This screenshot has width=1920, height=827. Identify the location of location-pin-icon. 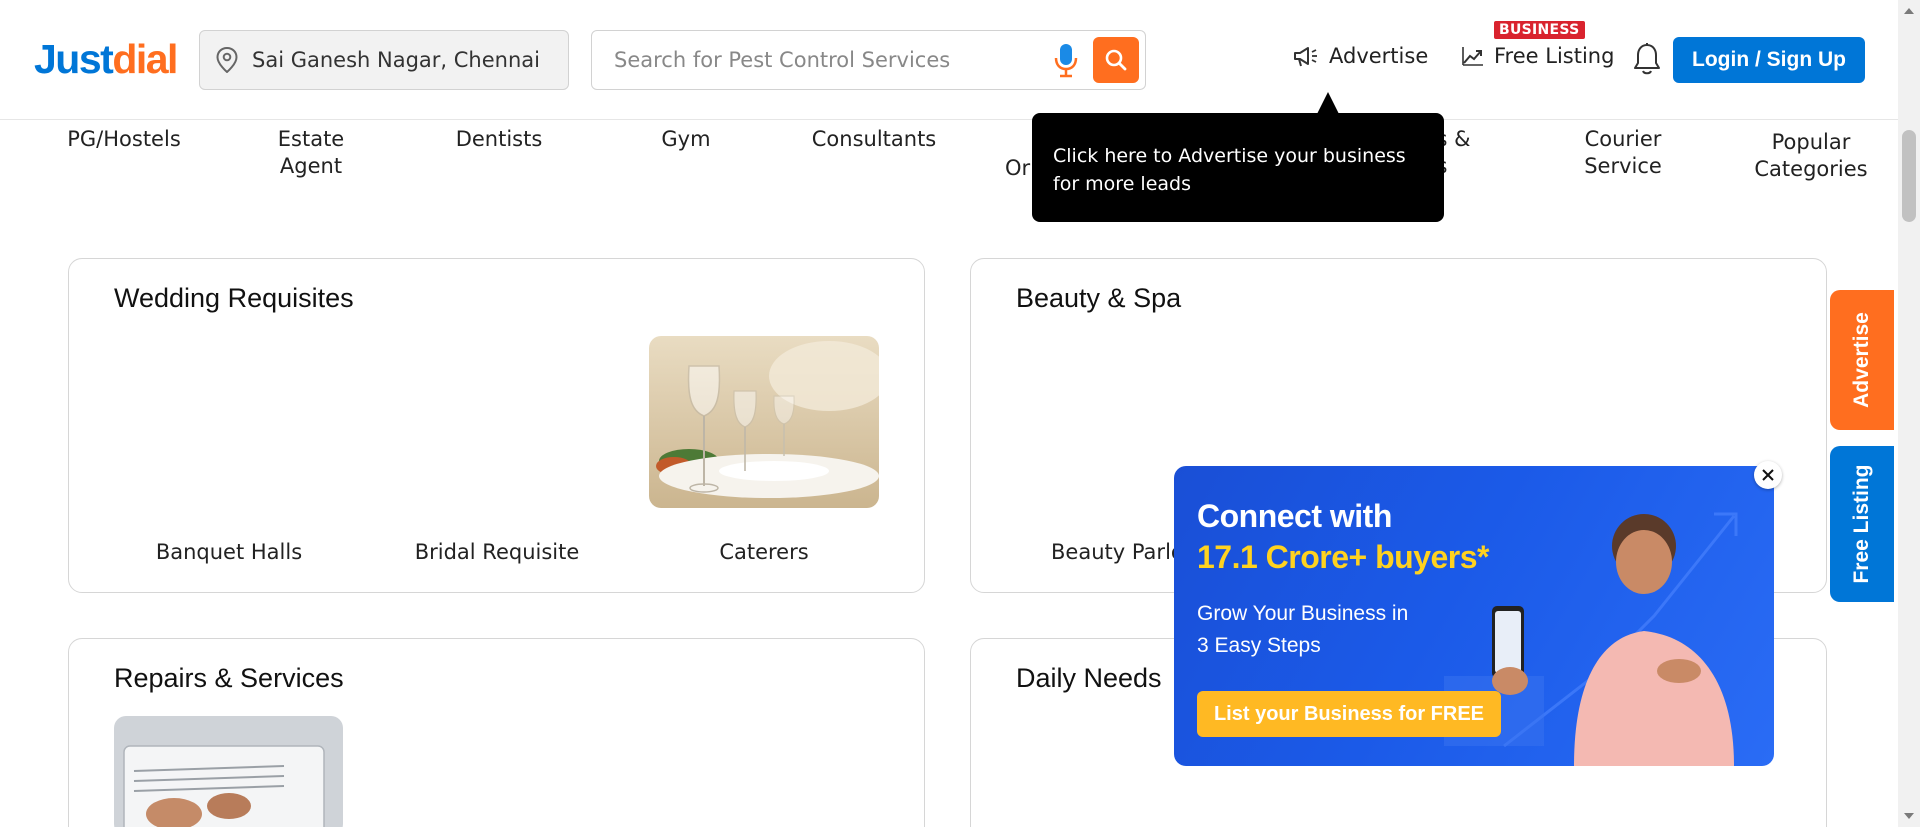
(227, 60).